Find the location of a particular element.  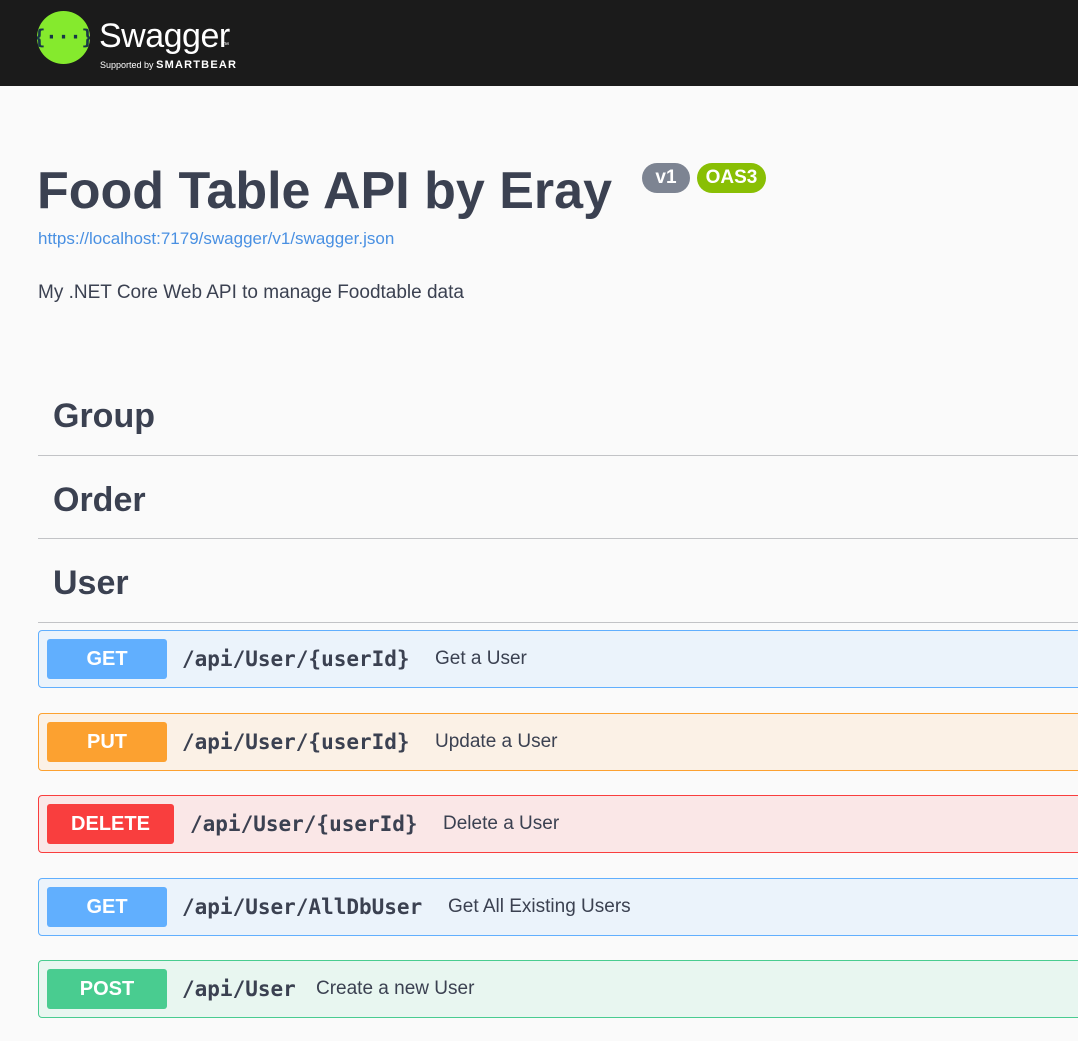

swagger-logo-icon: {···} is located at coordinates (63, 37).